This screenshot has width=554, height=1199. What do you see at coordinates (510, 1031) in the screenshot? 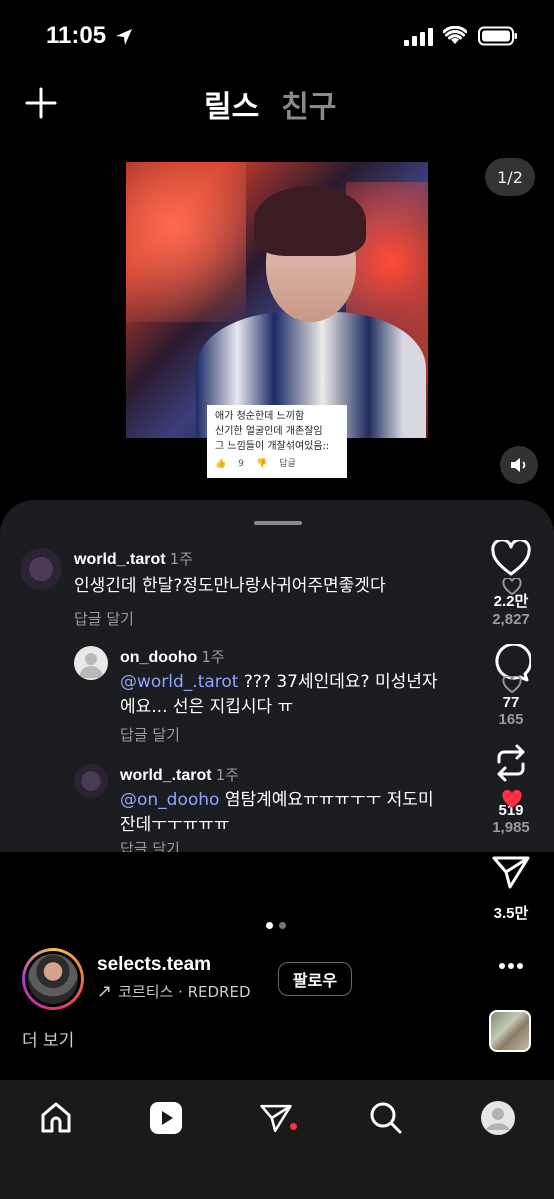
I see `audio-thumbnail` at bounding box center [510, 1031].